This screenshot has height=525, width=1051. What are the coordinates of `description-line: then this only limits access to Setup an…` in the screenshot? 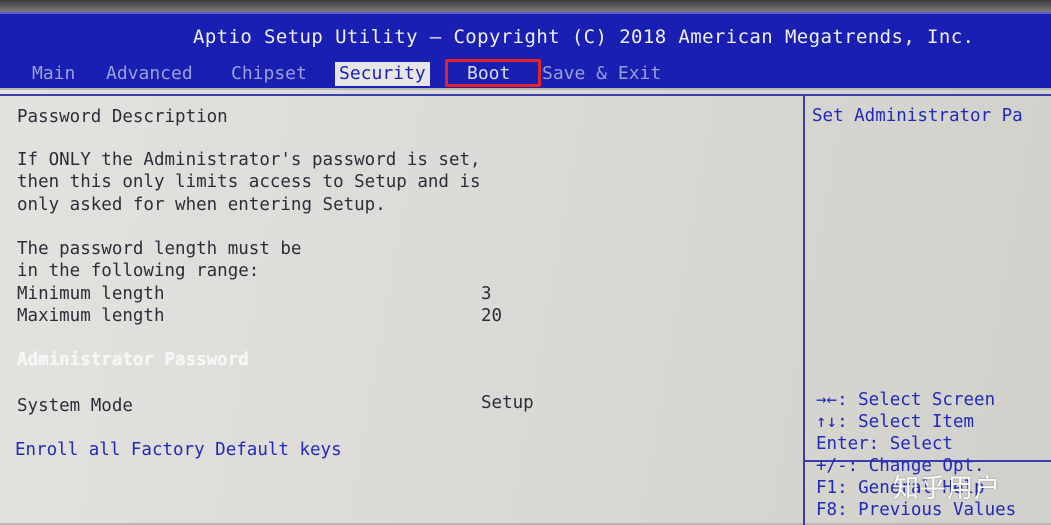 It's located at (249, 182).